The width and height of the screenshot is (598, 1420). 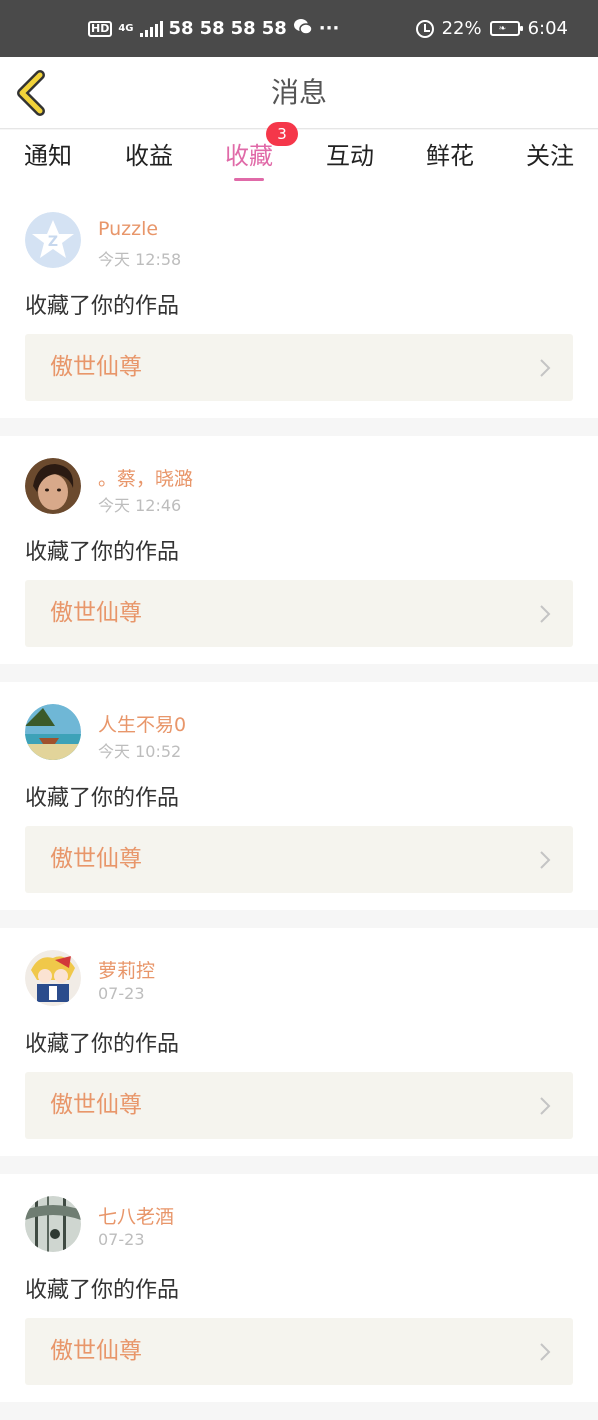 I want to click on header: 消息, so click(x=299, y=93).